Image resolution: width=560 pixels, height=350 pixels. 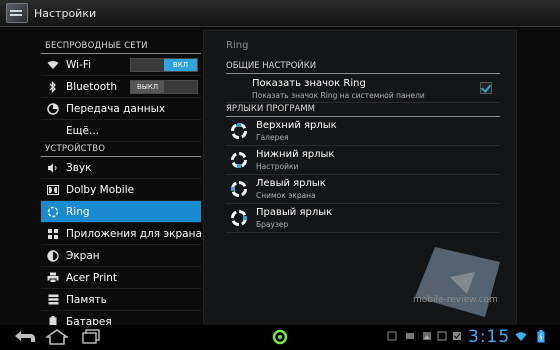 I want to click on shortcut-summary: Настройки, so click(x=277, y=166).